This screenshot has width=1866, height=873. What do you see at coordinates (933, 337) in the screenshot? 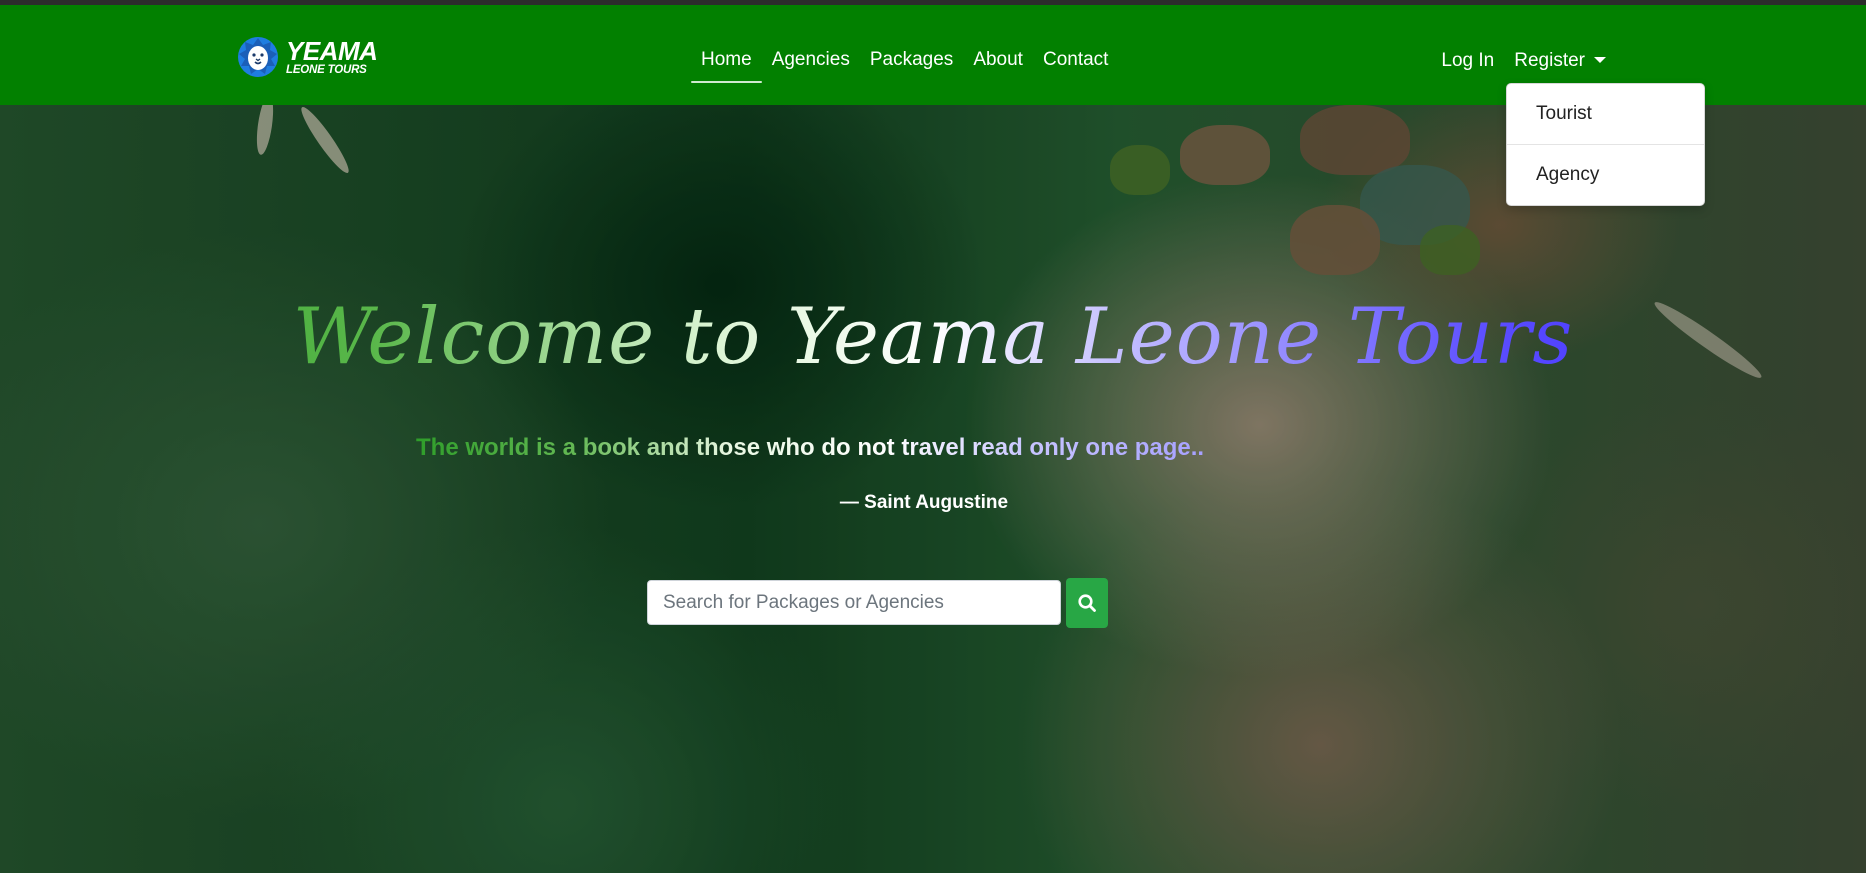
I see `hero-title: Welcome to Yeama Leone Tours` at bounding box center [933, 337].